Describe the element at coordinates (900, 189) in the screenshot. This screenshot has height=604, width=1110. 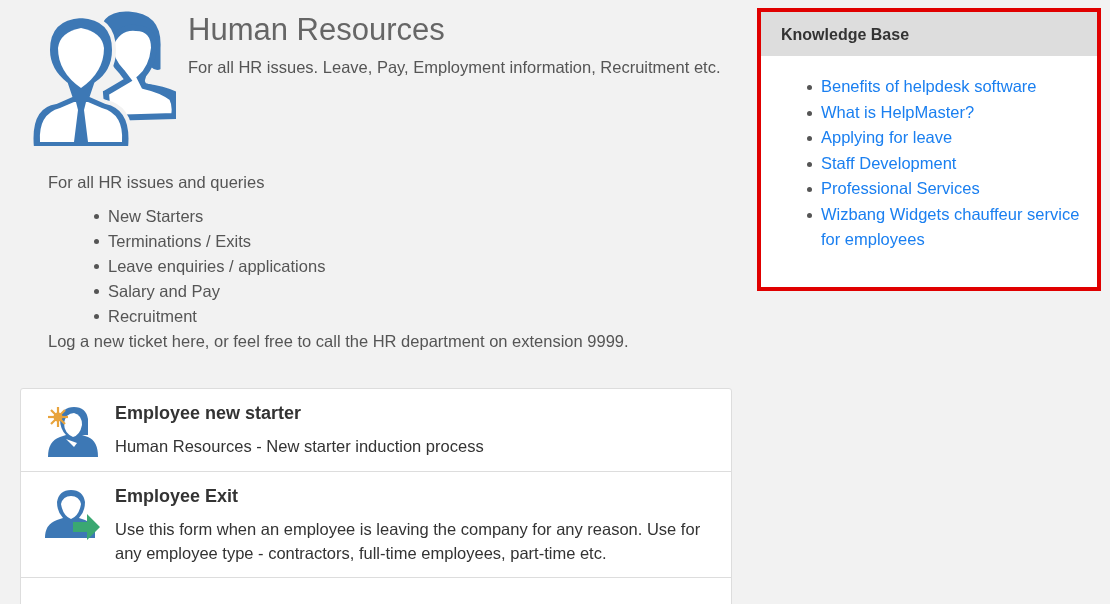
I see `article-link: Professional Services` at that location.